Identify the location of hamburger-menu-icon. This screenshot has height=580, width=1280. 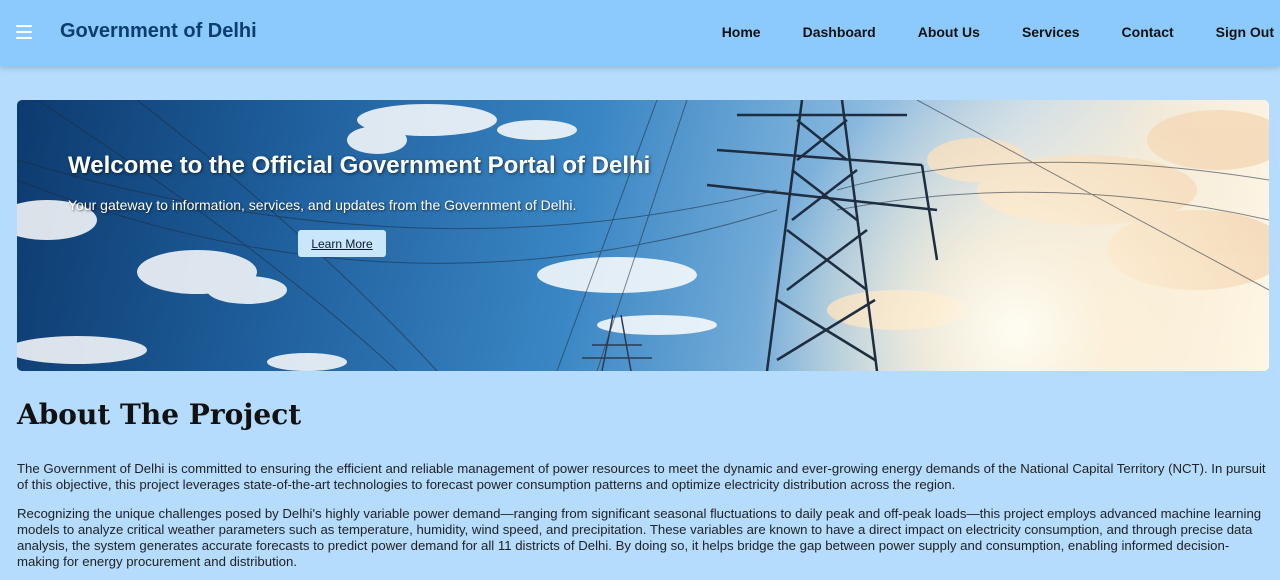
(28, 32).